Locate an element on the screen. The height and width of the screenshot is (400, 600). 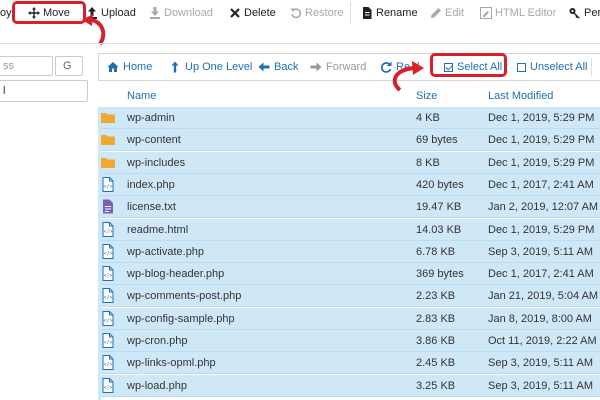
file-name: wp-comments-post.php is located at coordinates (184, 296).